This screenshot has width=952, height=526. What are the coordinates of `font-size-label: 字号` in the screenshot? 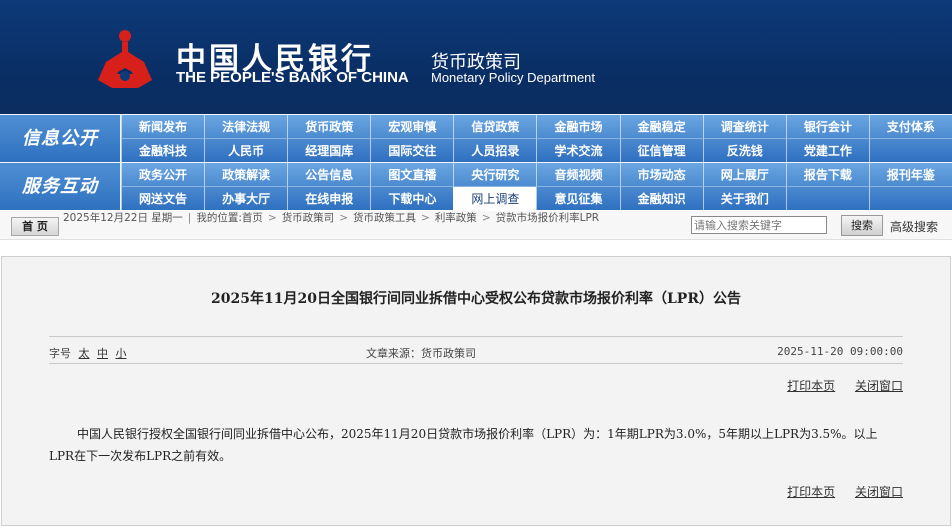 It's located at (60, 353).